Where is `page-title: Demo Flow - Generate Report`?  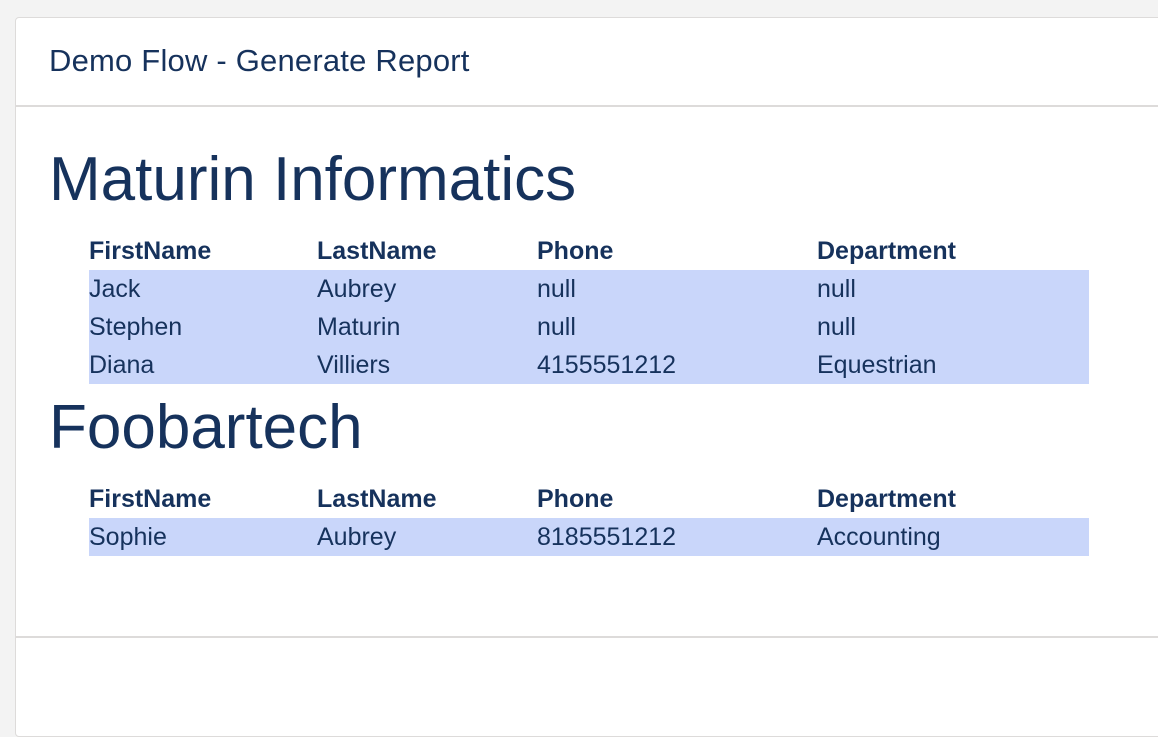 page-title: Demo Flow - Generate Report is located at coordinates (259, 60).